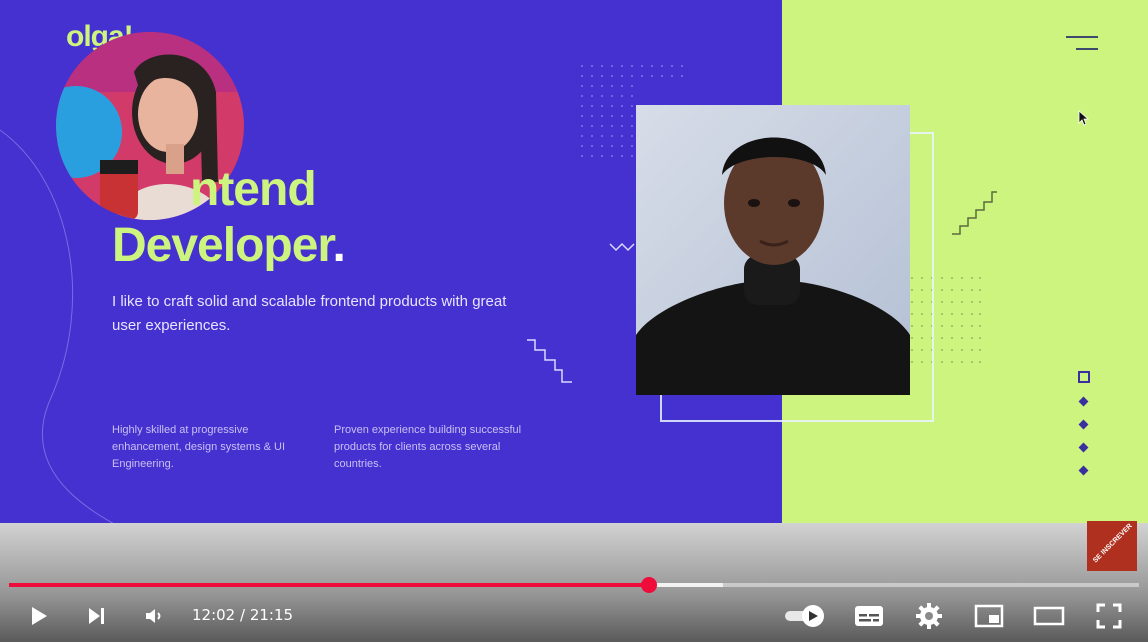 The height and width of the screenshot is (642, 1148). Describe the element at coordinates (648, 585) in the screenshot. I see `progress-scrubber-handle` at that location.